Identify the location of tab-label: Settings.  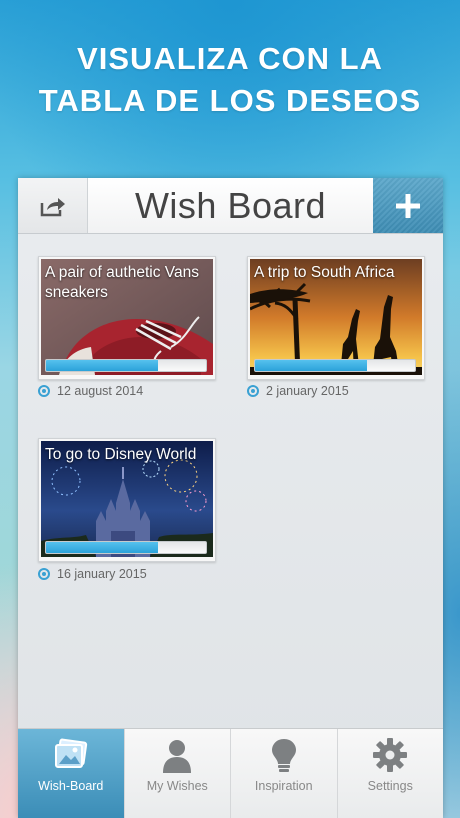
(390, 786).